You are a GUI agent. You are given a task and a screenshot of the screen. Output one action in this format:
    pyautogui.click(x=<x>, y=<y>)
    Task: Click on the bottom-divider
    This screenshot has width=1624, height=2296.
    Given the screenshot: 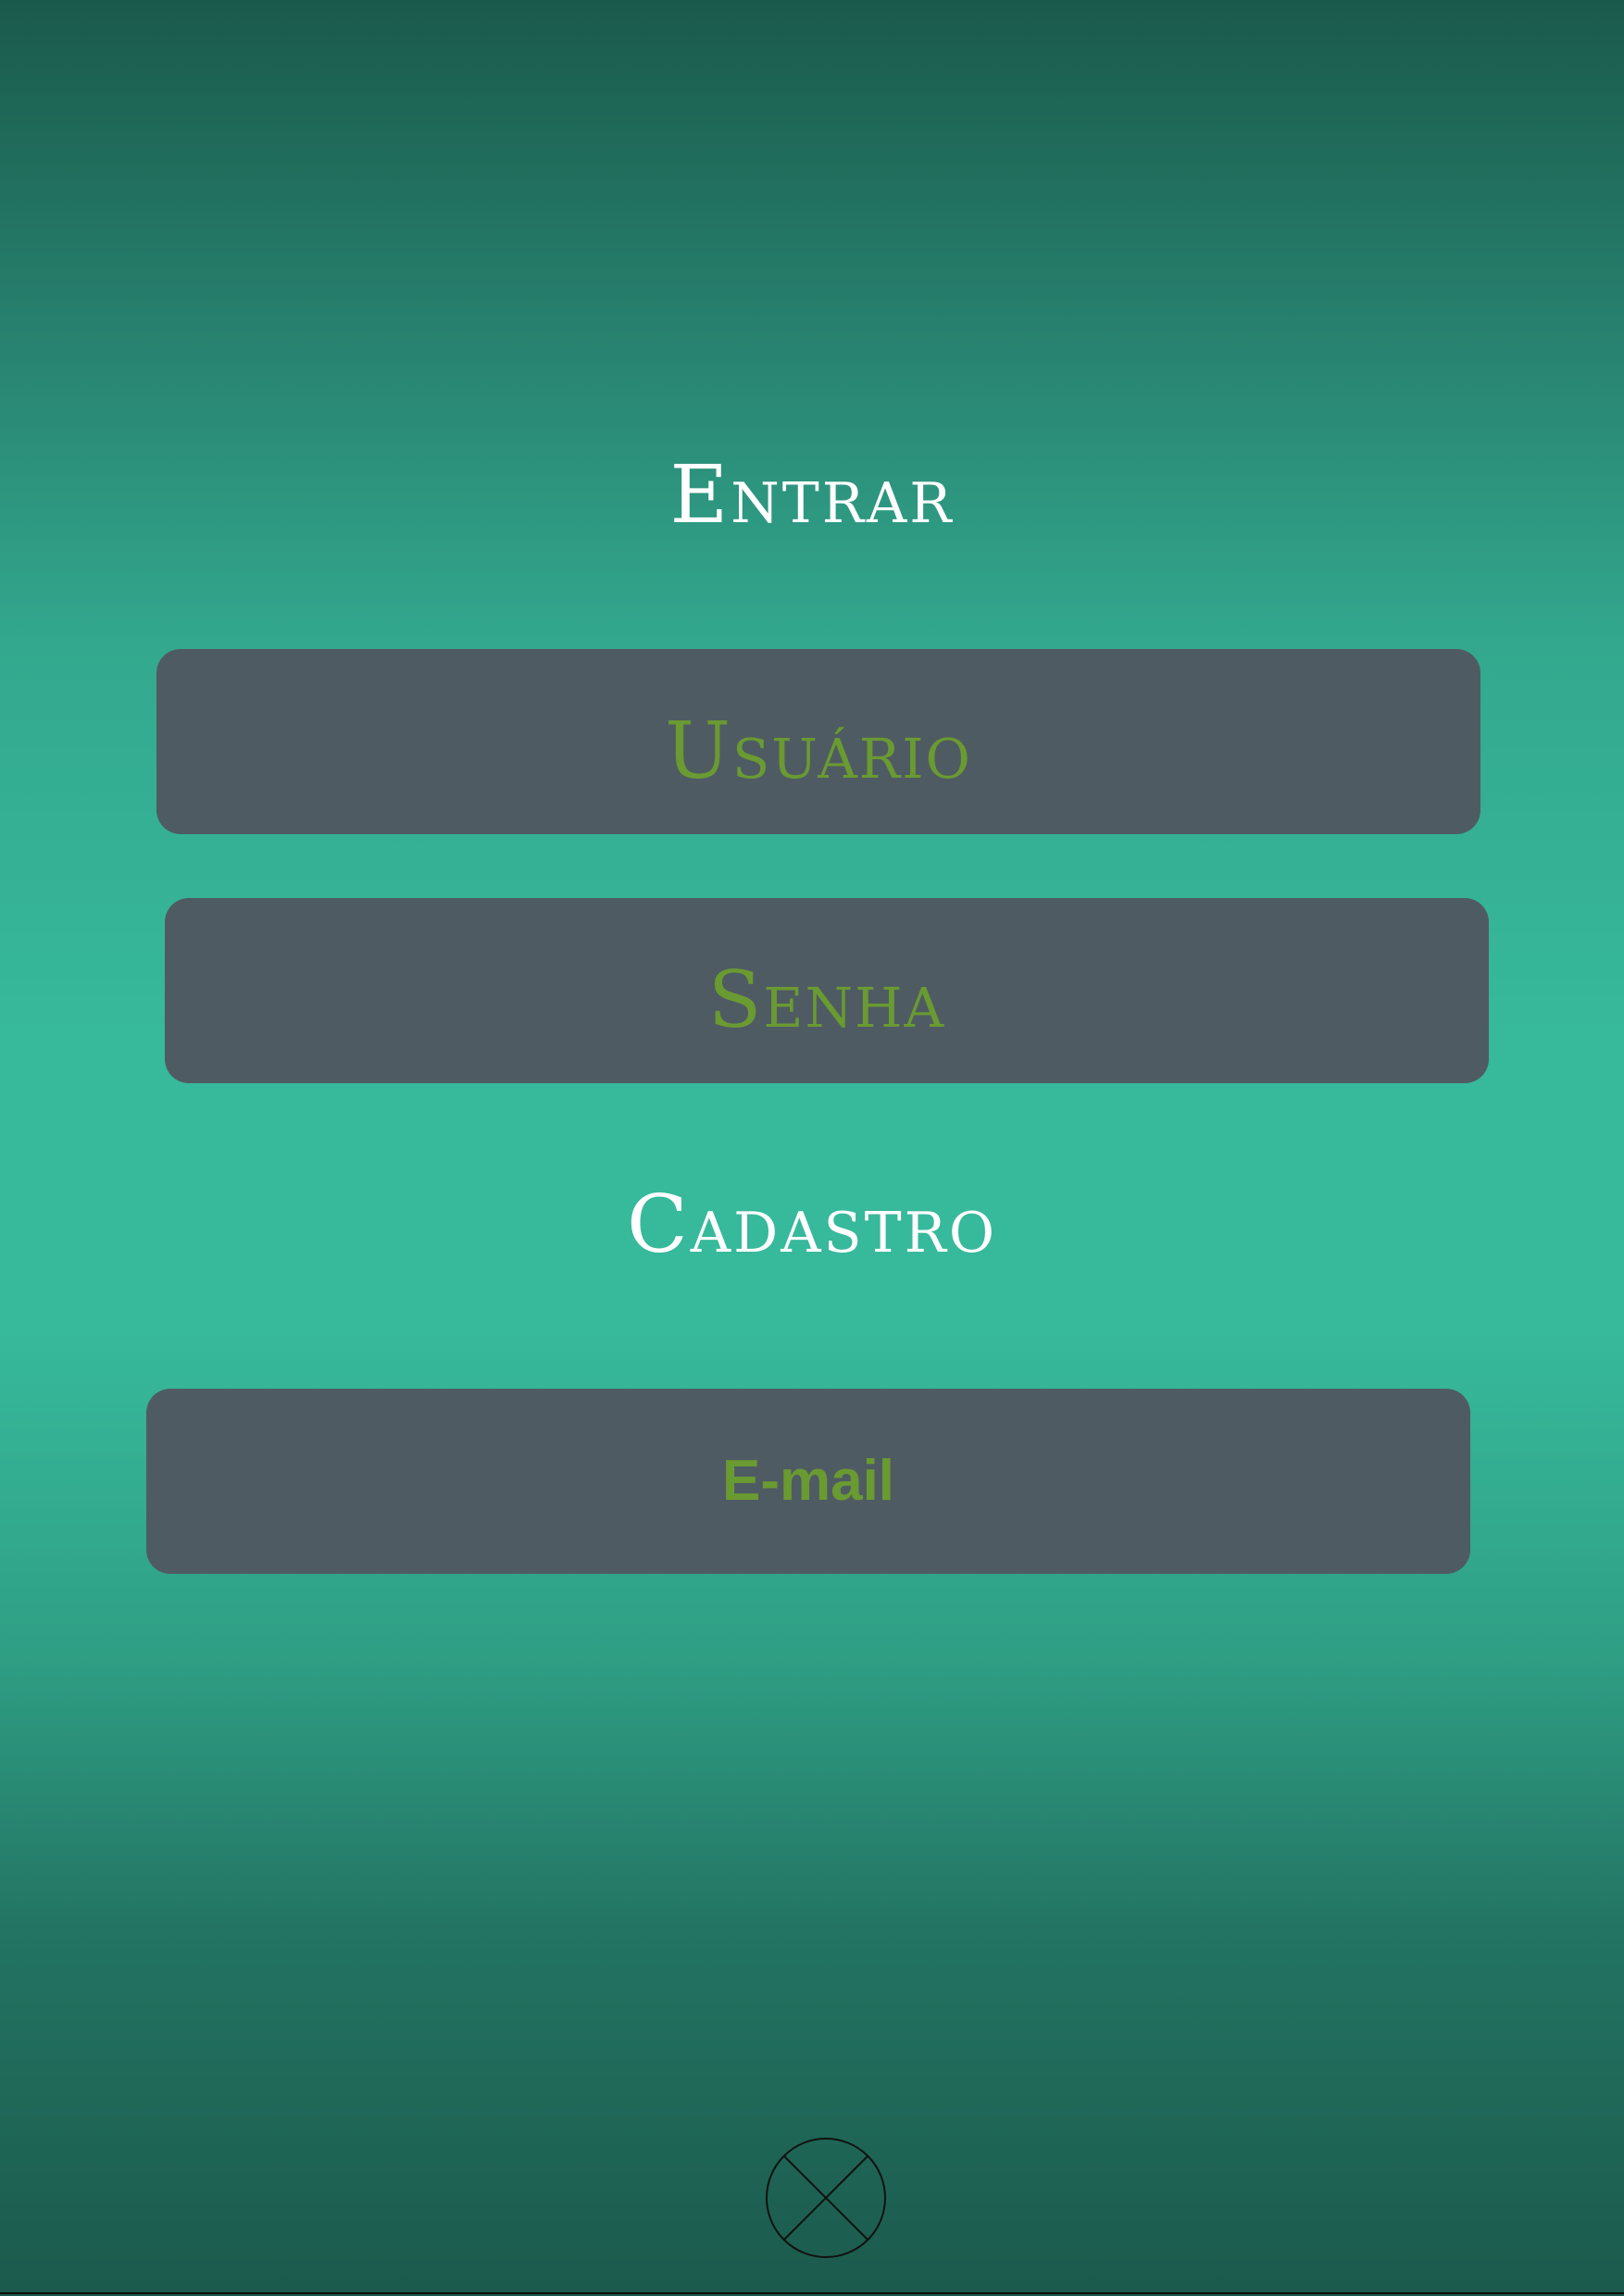 What is the action you would take?
    pyautogui.click(x=812, y=2293)
    